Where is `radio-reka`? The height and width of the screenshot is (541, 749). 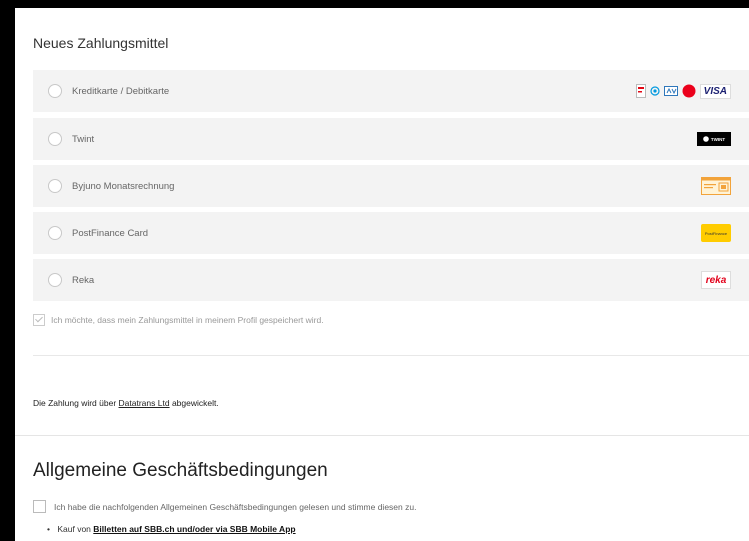
radio-reka is located at coordinates (55, 280).